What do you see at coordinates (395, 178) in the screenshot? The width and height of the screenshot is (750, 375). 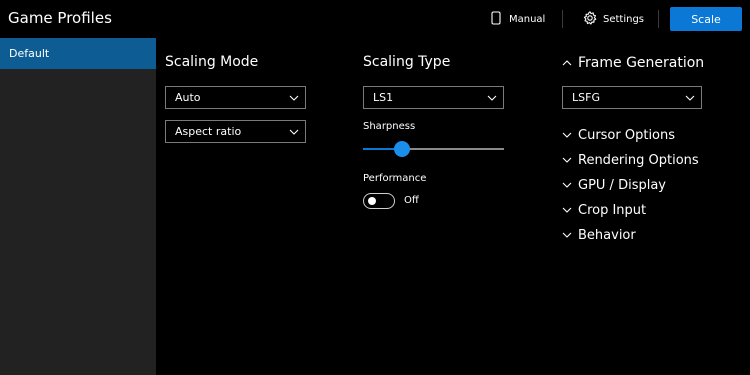 I see `performance-label: Performance` at bounding box center [395, 178].